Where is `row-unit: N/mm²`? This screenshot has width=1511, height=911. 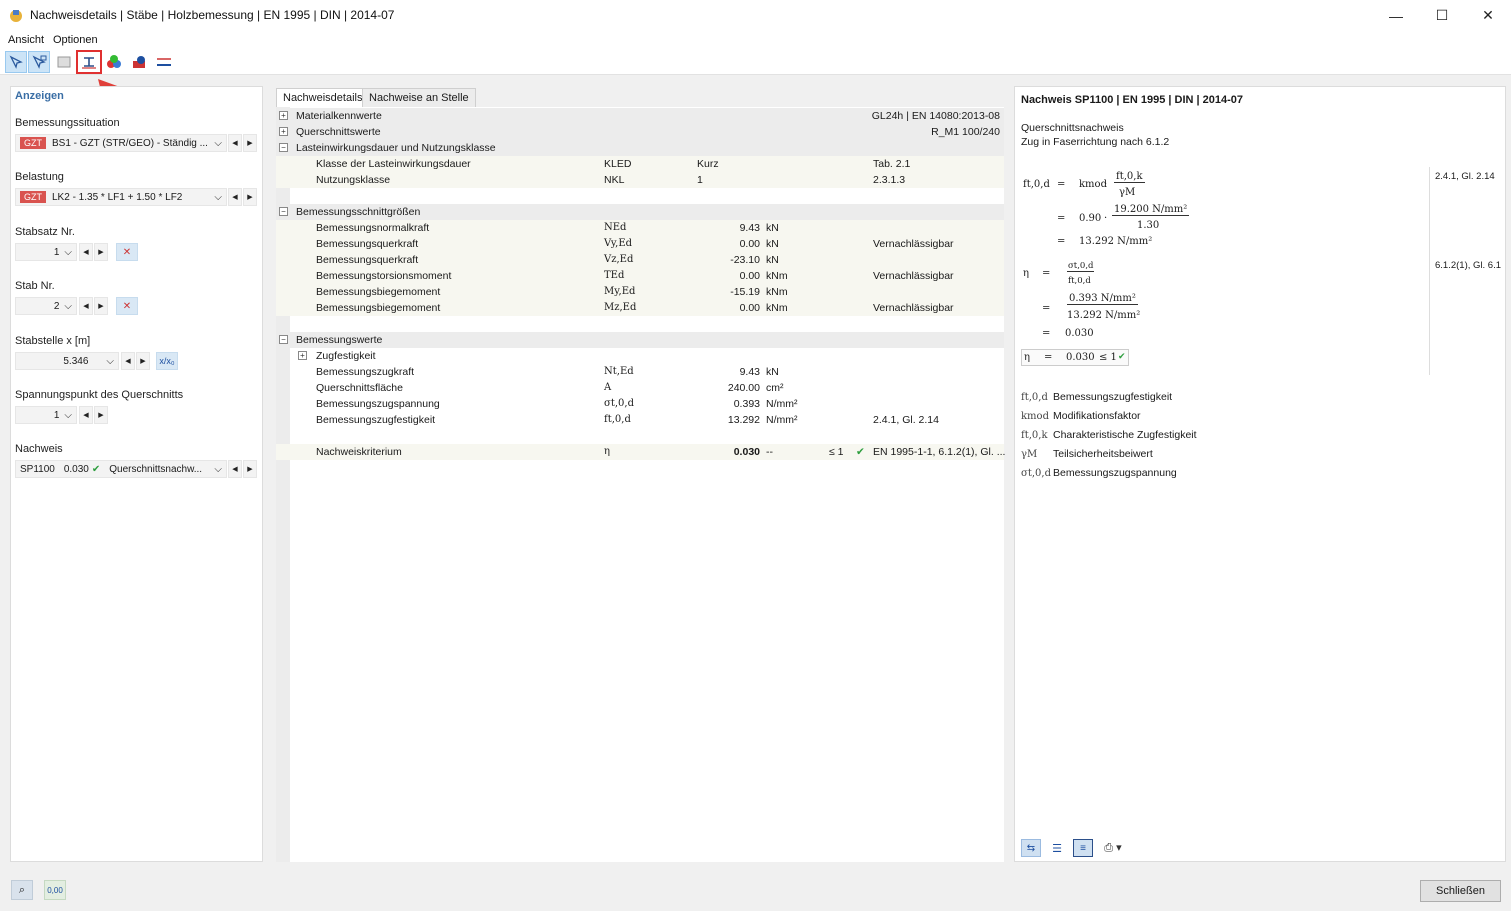
row-unit: N/mm² is located at coordinates (782, 404).